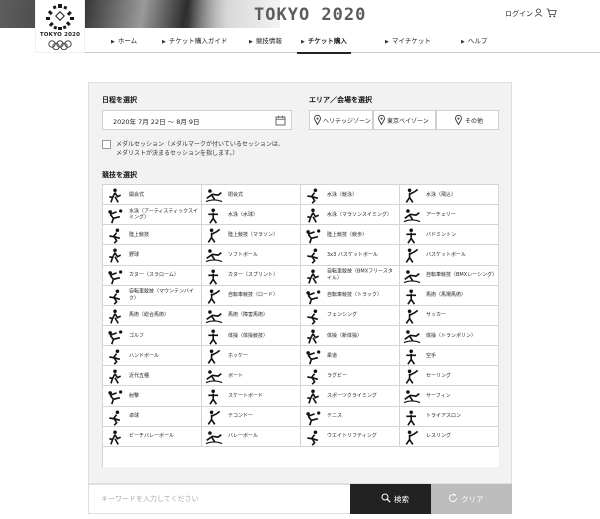 This screenshot has height=519, width=600. What do you see at coordinates (449, 436) in the screenshot?
I see `sport-cell: レスリング` at bounding box center [449, 436].